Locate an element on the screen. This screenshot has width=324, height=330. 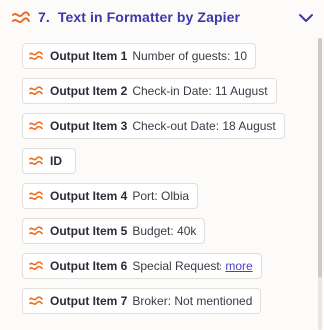
output-item-label: Output Item 5 is located at coordinates (89, 231).